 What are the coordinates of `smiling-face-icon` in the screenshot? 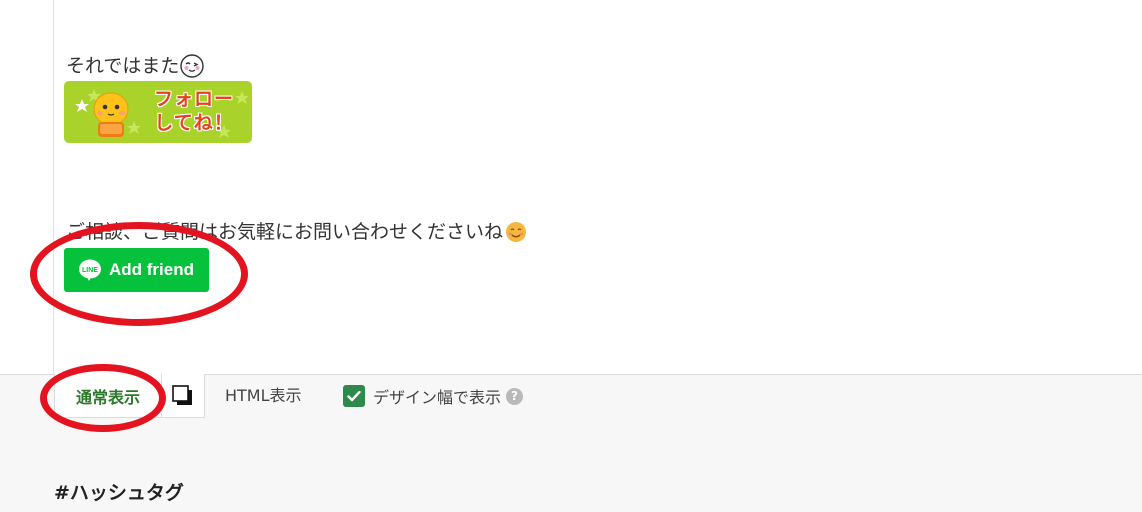 It's located at (516, 232).